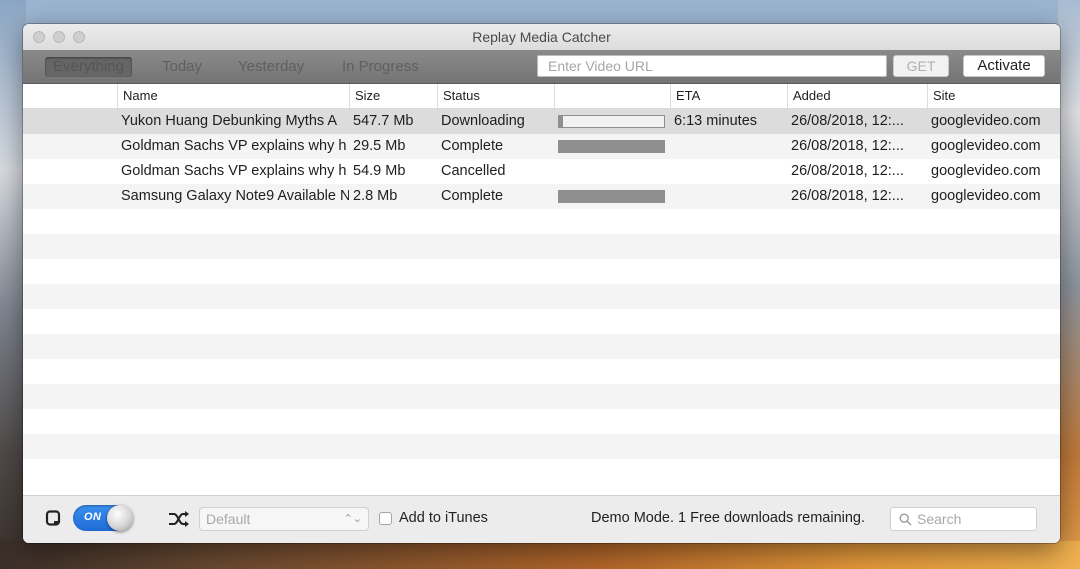 The image size is (1080, 569). I want to click on toggle-knob, so click(120, 518).